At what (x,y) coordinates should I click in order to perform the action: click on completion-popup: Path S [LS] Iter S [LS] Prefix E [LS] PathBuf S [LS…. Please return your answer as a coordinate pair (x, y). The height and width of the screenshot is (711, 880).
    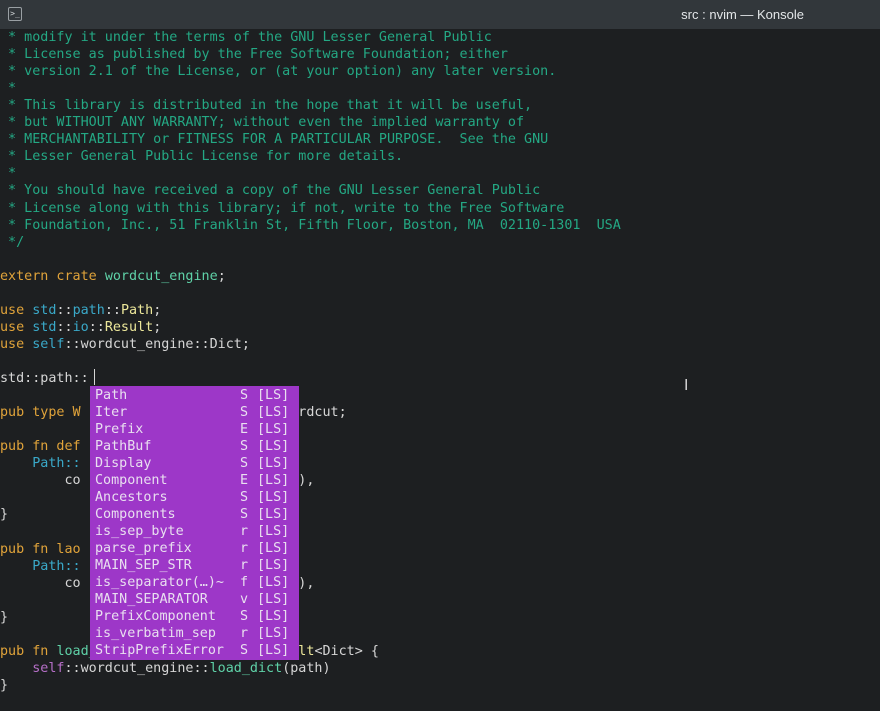
    Looking at the image, I should click on (194, 523).